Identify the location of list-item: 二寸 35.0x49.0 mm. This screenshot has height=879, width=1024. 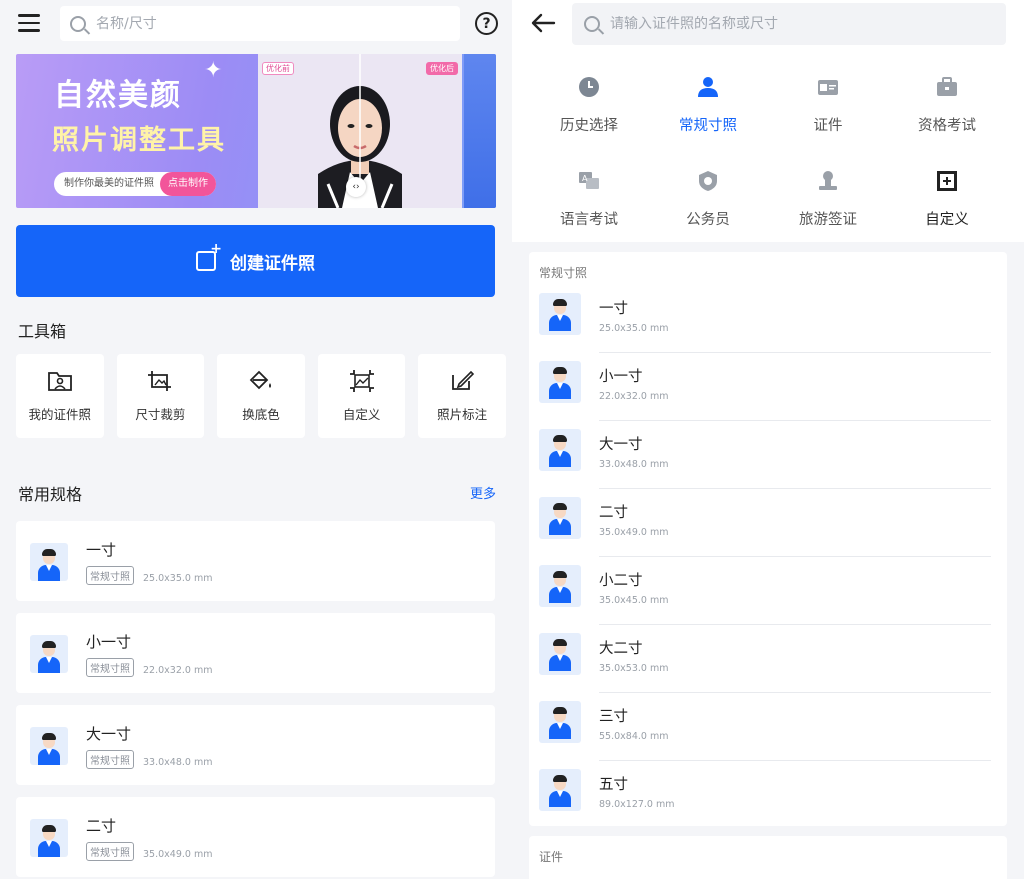
(765, 523).